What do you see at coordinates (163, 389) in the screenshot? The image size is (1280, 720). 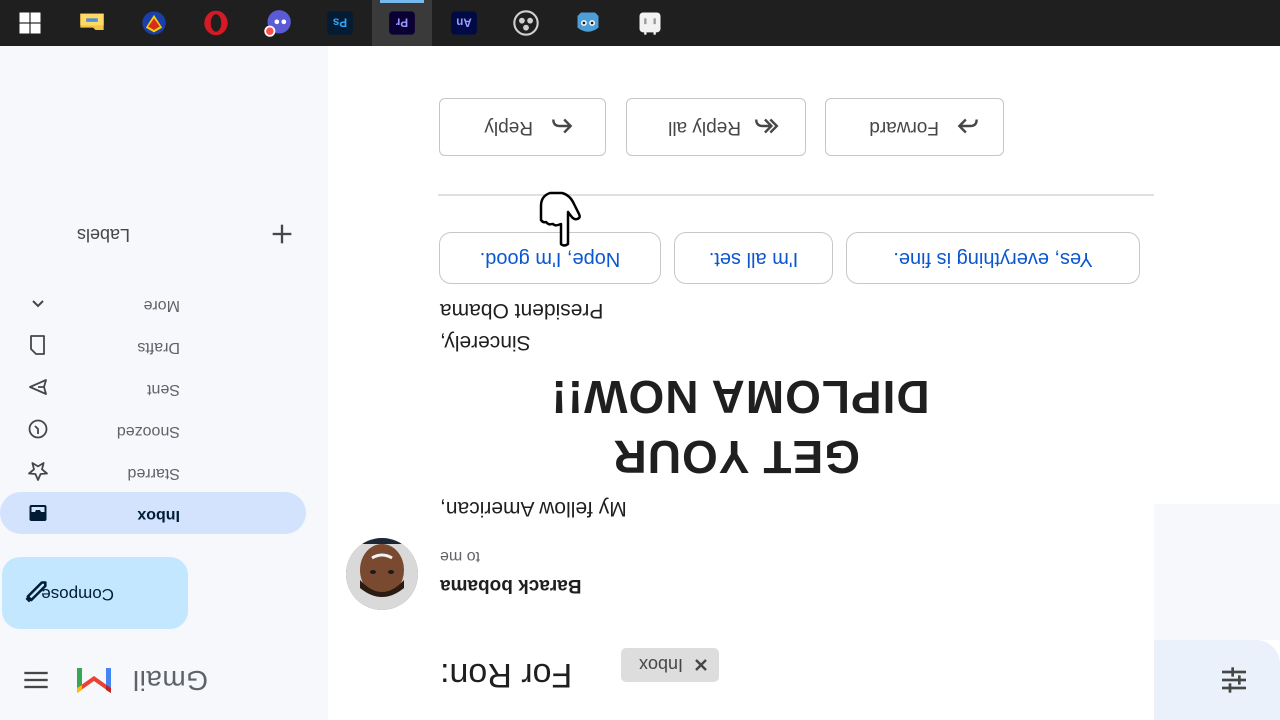 I see `sidebar-item-label: Sent` at bounding box center [163, 389].